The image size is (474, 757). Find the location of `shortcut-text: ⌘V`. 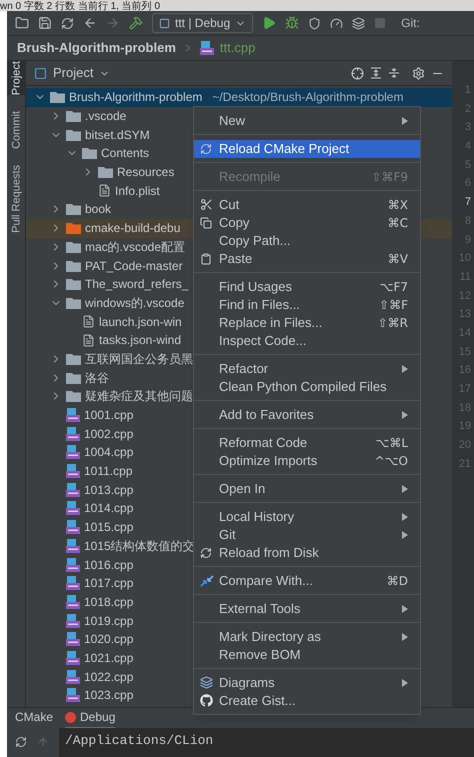

shortcut-text: ⌘V is located at coordinates (398, 259).